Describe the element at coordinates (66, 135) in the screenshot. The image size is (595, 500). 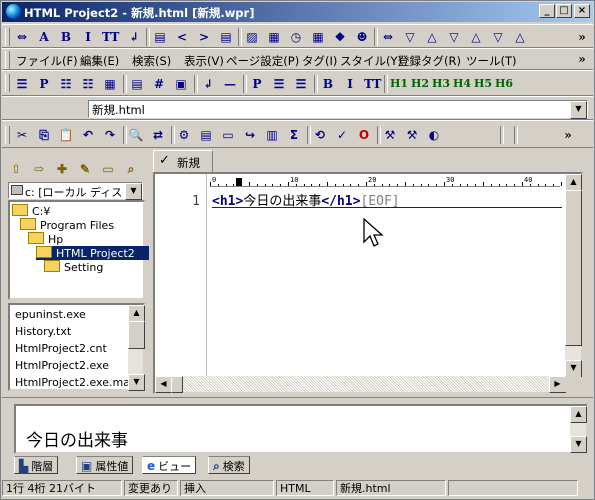
I see `toolbar-button: 📋` at that location.